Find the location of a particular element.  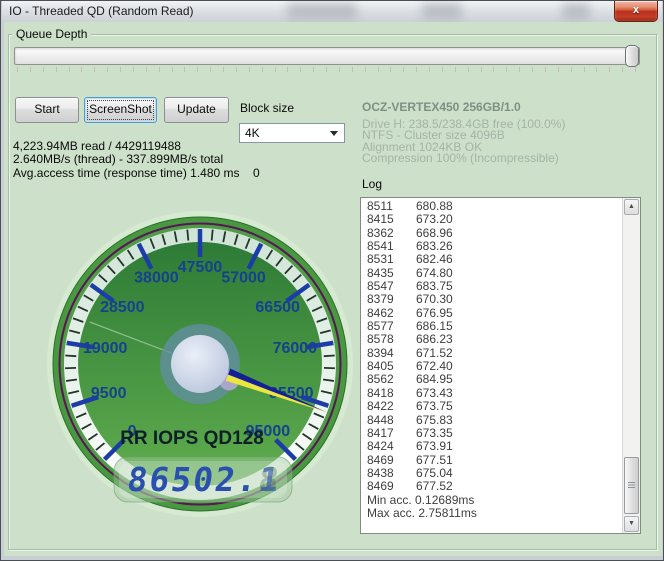

svg-text: 9500 is located at coordinates (109, 393).